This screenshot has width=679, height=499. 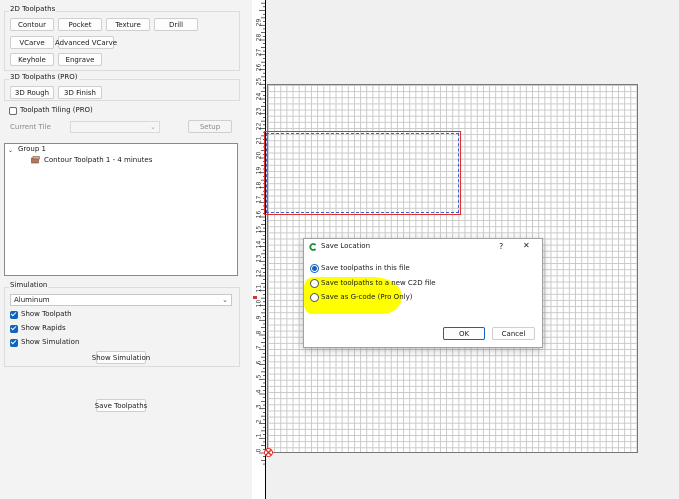 What do you see at coordinates (259, 288) in the screenshot?
I see `ruler-label: 11` at bounding box center [259, 288].